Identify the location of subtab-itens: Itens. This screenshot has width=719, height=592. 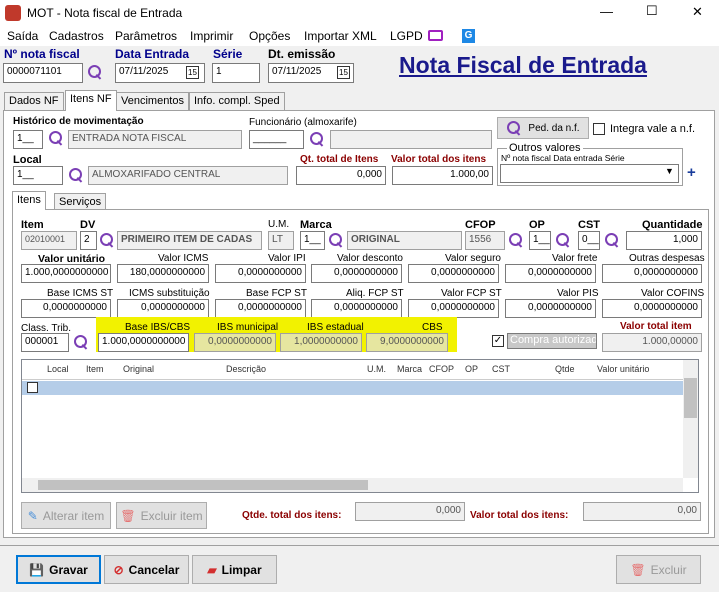
(29, 200).